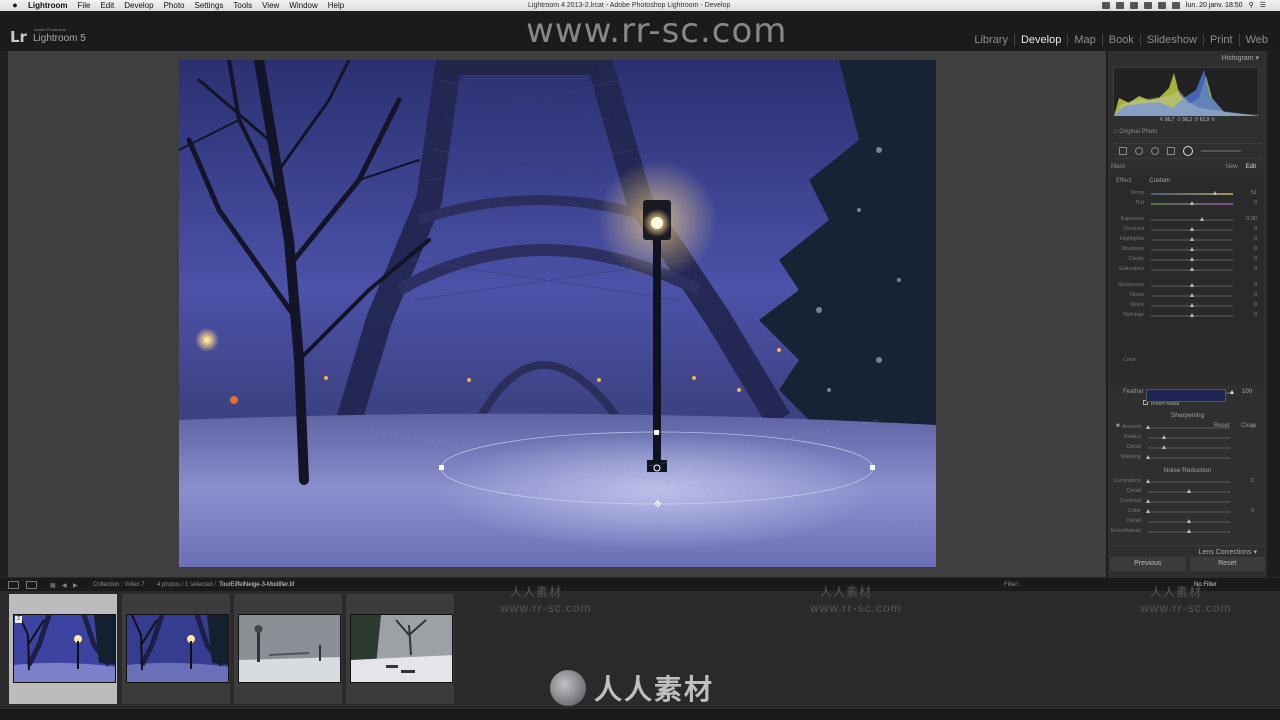 Image resolution: width=1280 pixels, height=720 pixels. Describe the element at coordinates (119, 585) in the screenshot. I see `collection-label: Collection : Video 7` at that location.